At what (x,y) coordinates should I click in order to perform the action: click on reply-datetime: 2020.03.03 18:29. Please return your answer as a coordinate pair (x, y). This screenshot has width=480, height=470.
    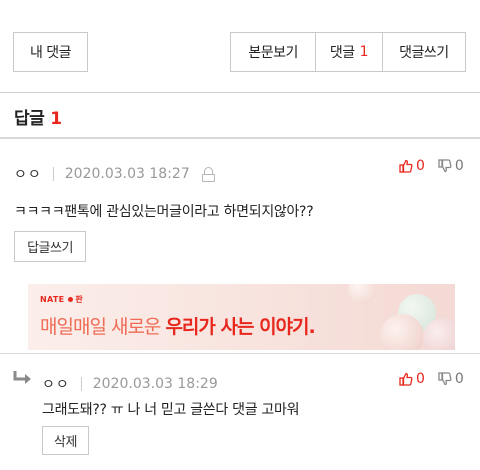
    Looking at the image, I should click on (155, 384).